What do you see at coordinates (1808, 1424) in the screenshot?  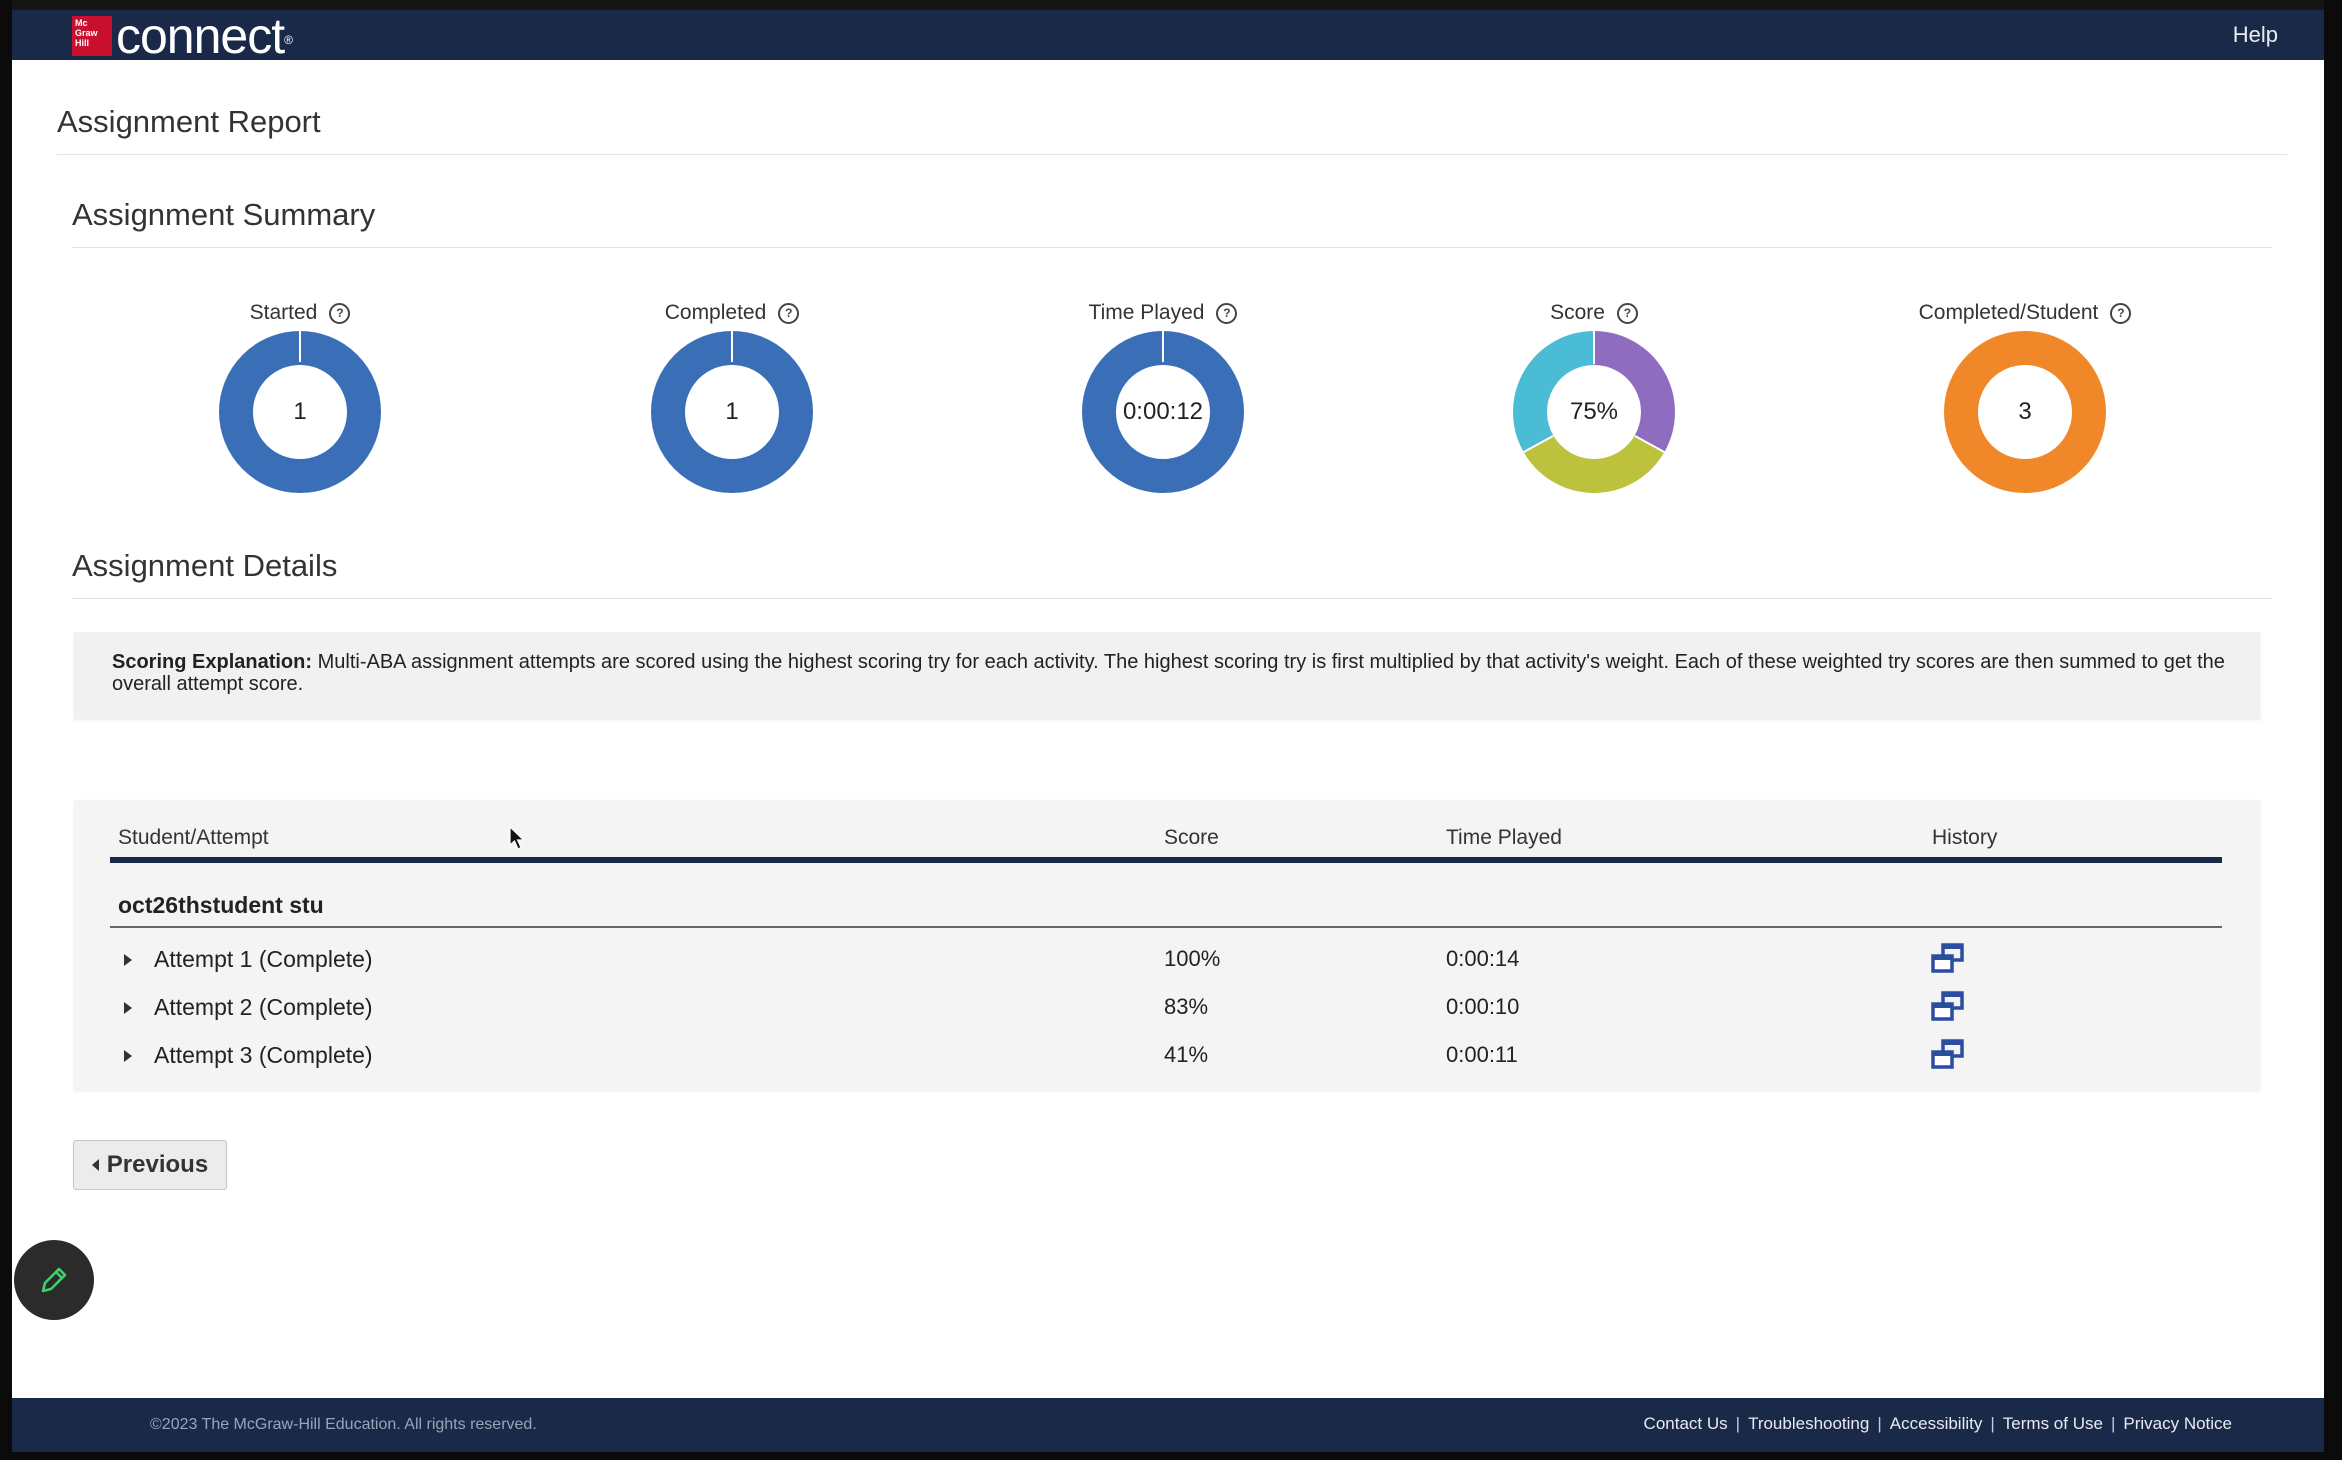 I see `footer-link-troubleshooting: Troubleshooting` at bounding box center [1808, 1424].